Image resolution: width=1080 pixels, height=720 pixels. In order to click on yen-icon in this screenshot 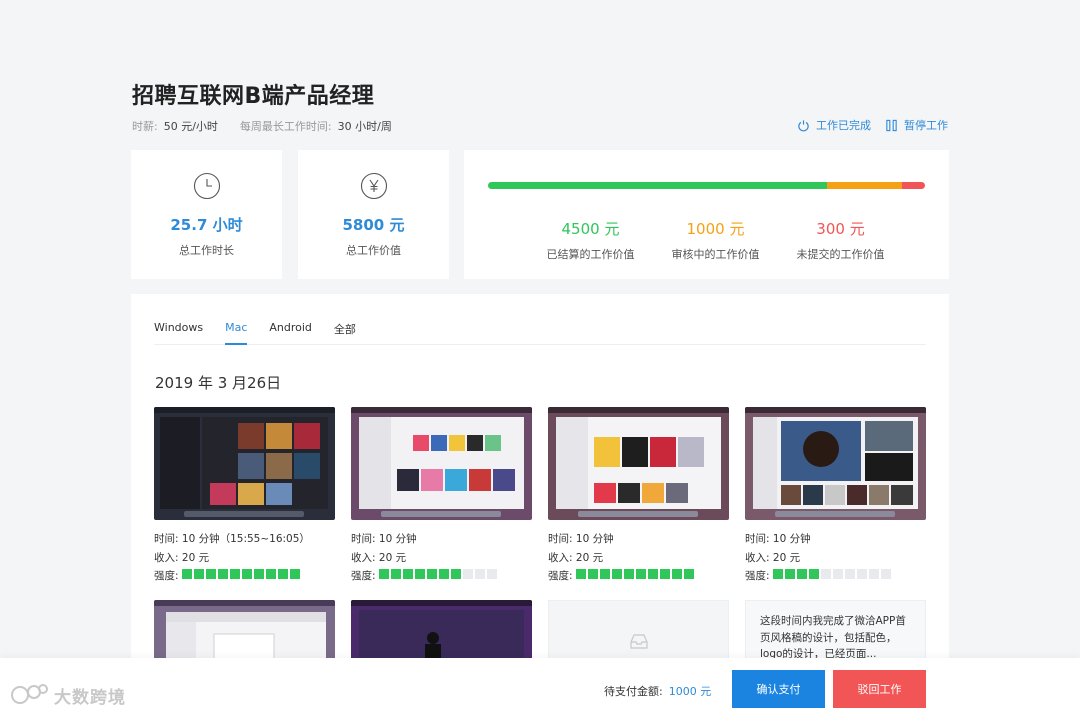, I will do `click(373, 186)`.